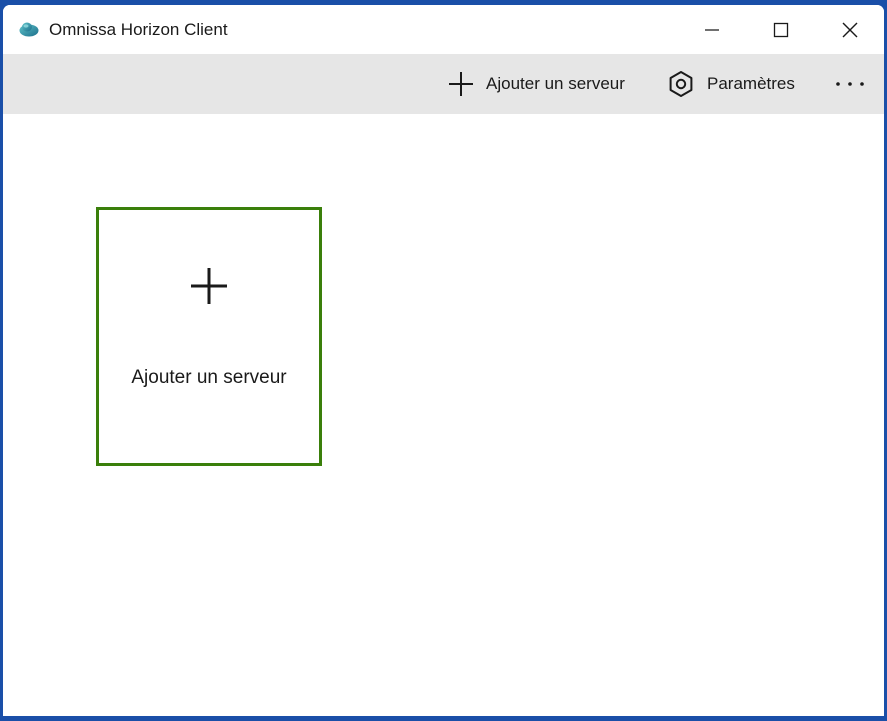 Image resolution: width=887 pixels, height=721 pixels. What do you see at coordinates (443, 84) in the screenshot?
I see `toolbar: Ajouter un serveur Paramètres` at bounding box center [443, 84].